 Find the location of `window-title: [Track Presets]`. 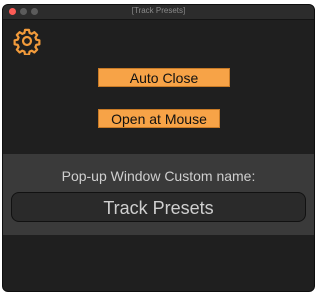

window-title: [Track Presets] is located at coordinates (158, 10).